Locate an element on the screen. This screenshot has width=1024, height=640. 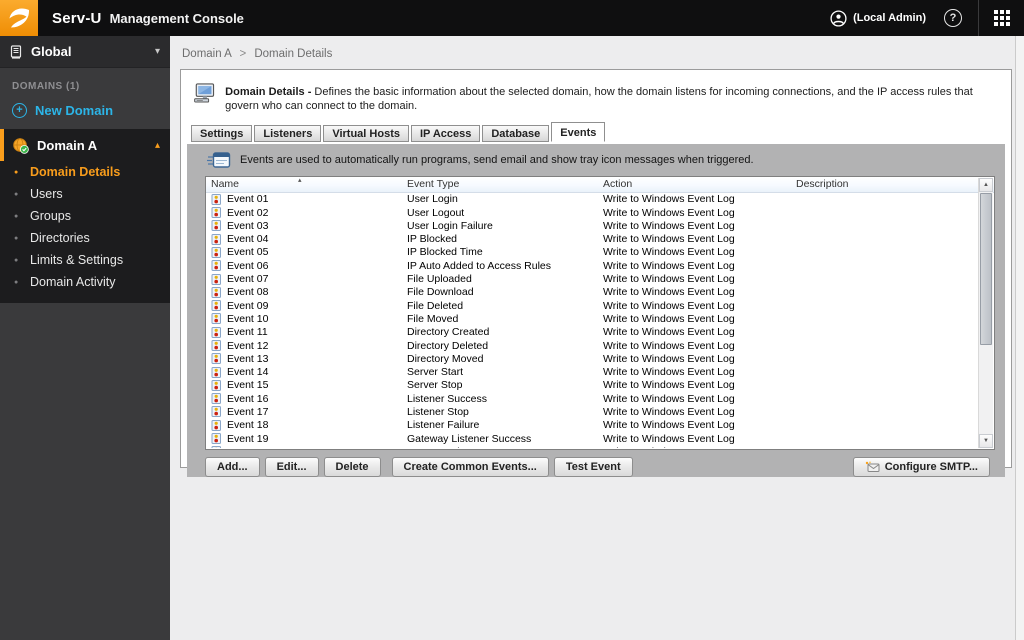
event-type: File Moved is located at coordinates (433, 318).